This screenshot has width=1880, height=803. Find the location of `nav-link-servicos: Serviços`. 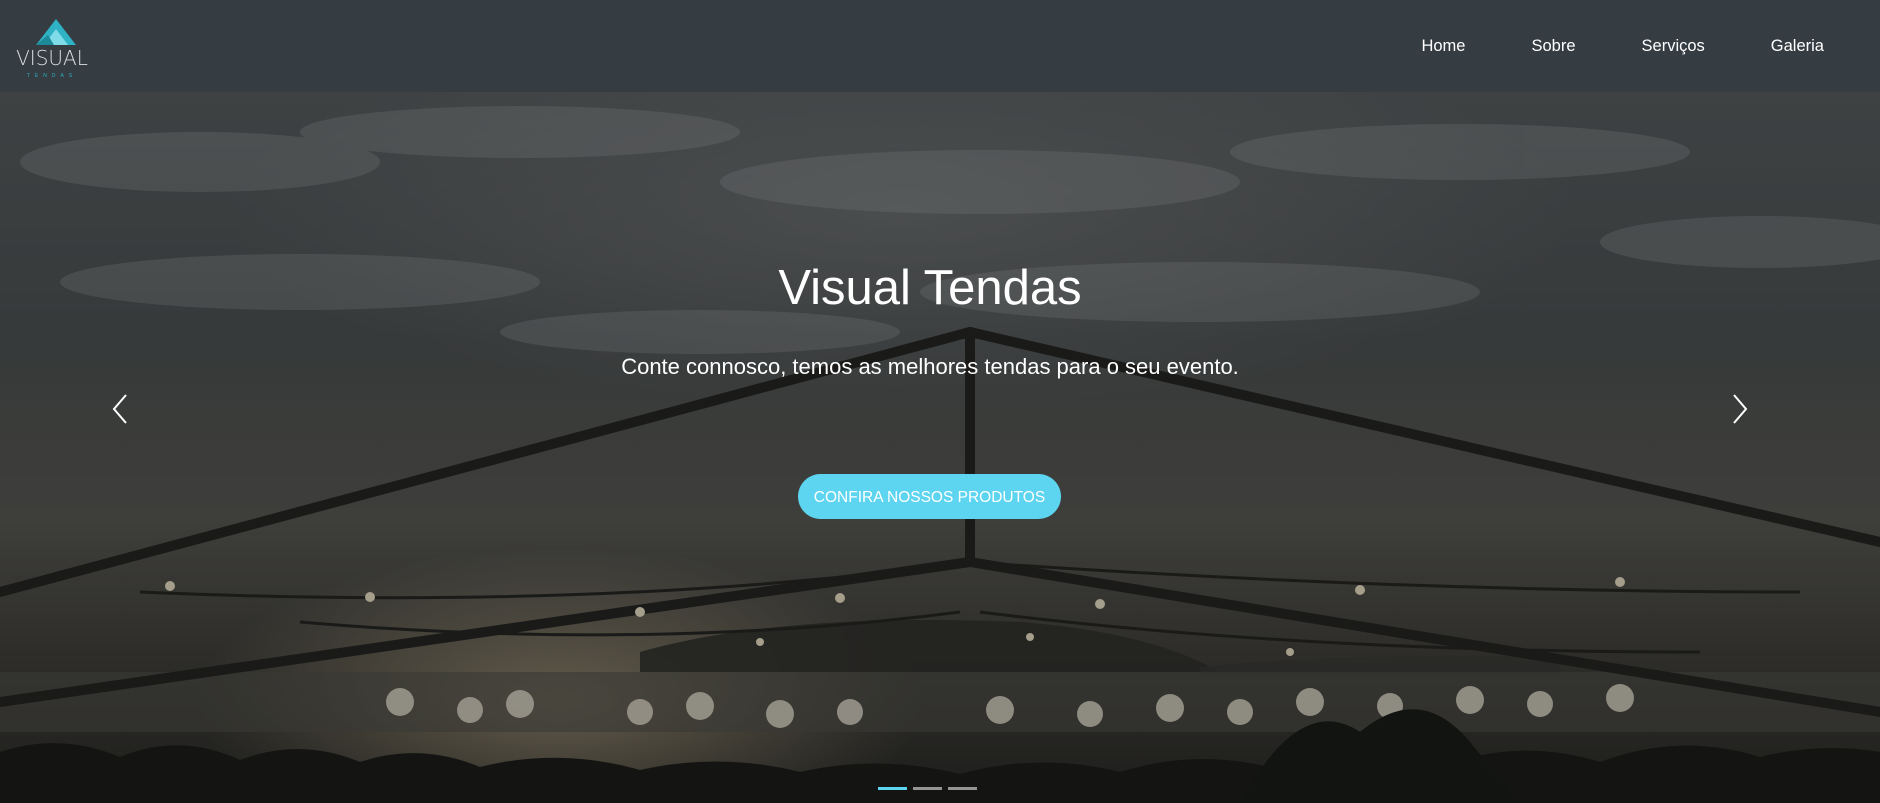

nav-link-servicos: Serviços is located at coordinates (1673, 46).